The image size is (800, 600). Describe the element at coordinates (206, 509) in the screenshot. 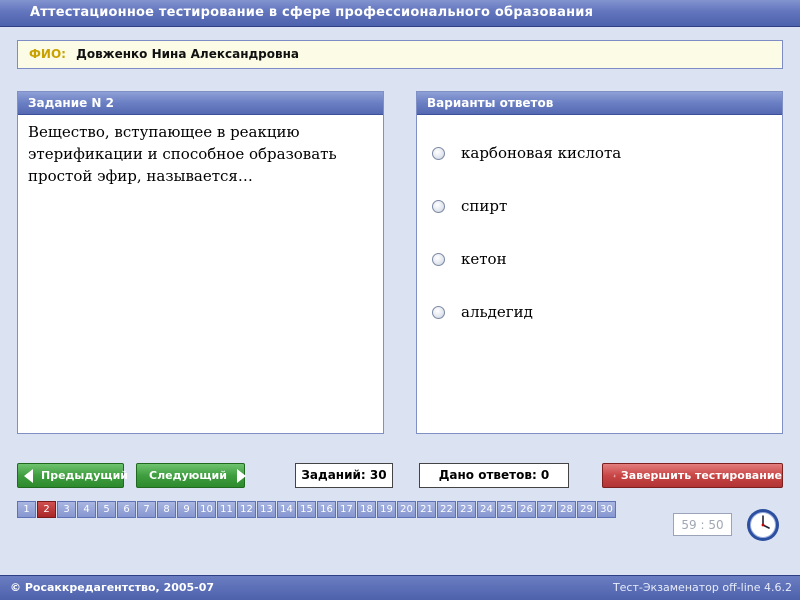

I see `page-number-button: 10` at that location.